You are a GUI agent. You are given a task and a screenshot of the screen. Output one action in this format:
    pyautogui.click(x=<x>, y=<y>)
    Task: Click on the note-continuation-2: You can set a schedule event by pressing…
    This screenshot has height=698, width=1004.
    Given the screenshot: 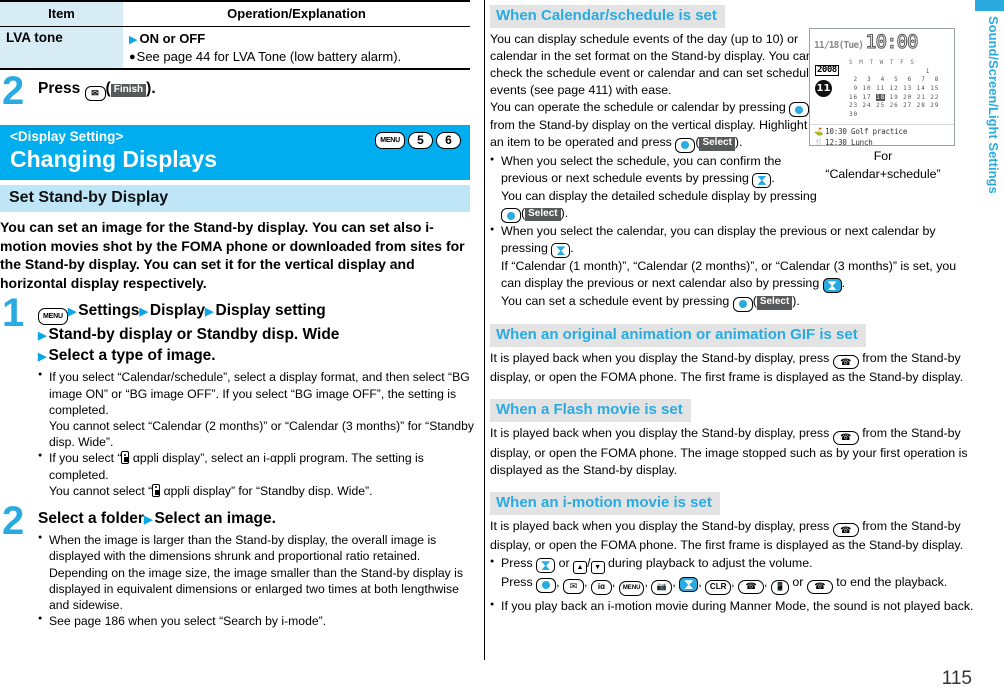 What is the action you would take?
    pyautogui.click(x=738, y=302)
    